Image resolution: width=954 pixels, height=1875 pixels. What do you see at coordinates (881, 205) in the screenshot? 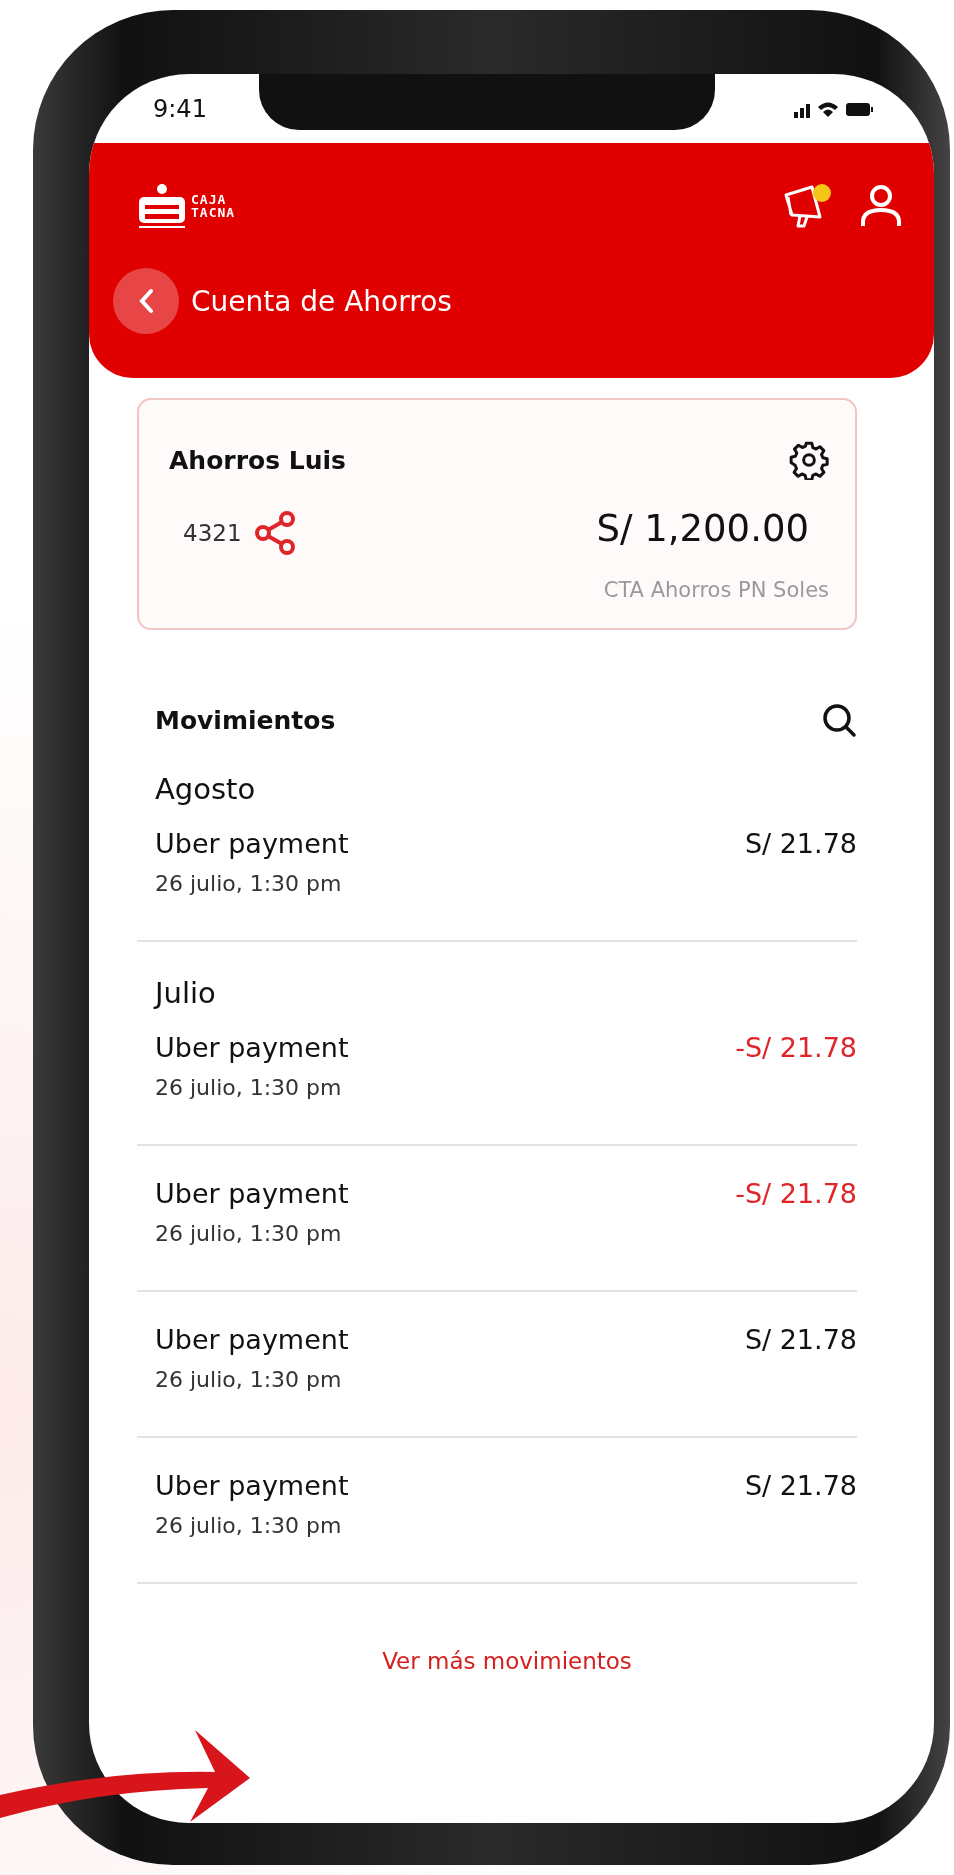
I see `user-icon` at bounding box center [881, 205].